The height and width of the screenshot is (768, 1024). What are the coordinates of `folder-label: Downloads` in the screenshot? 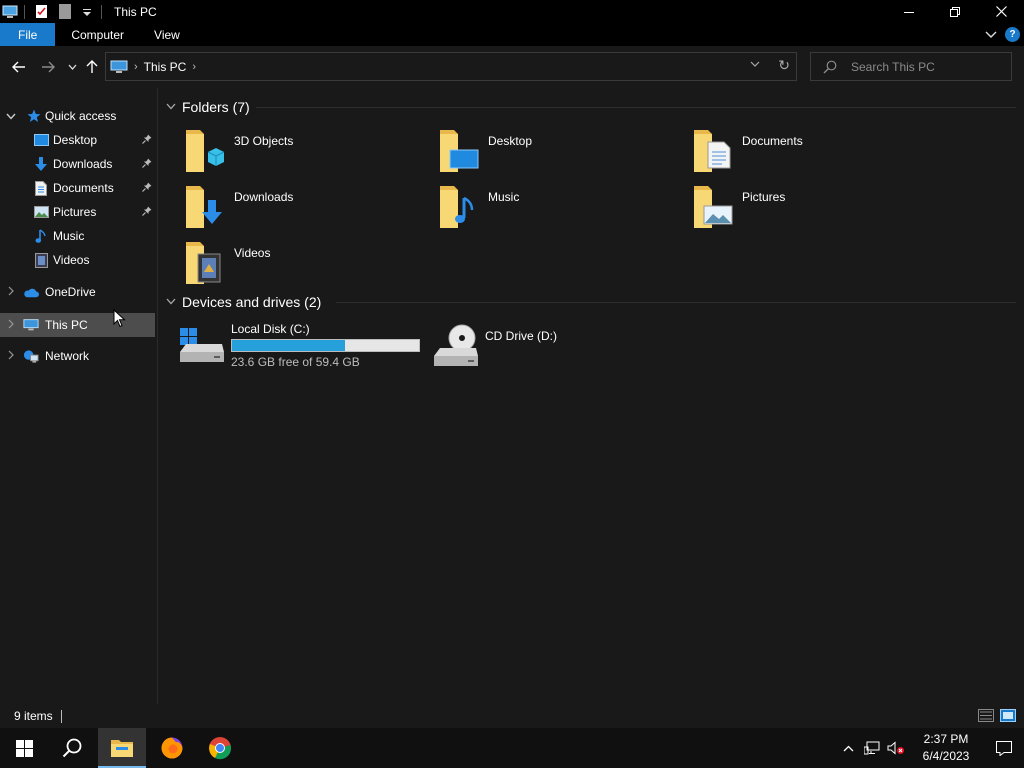 It's located at (264, 197).